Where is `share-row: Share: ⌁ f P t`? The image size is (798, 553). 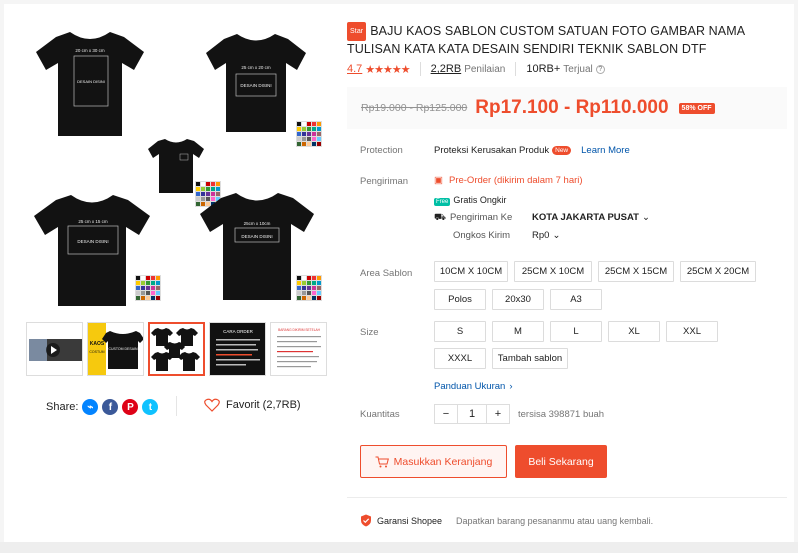 share-row: Share: ⌁ f P t is located at coordinates (102, 407).